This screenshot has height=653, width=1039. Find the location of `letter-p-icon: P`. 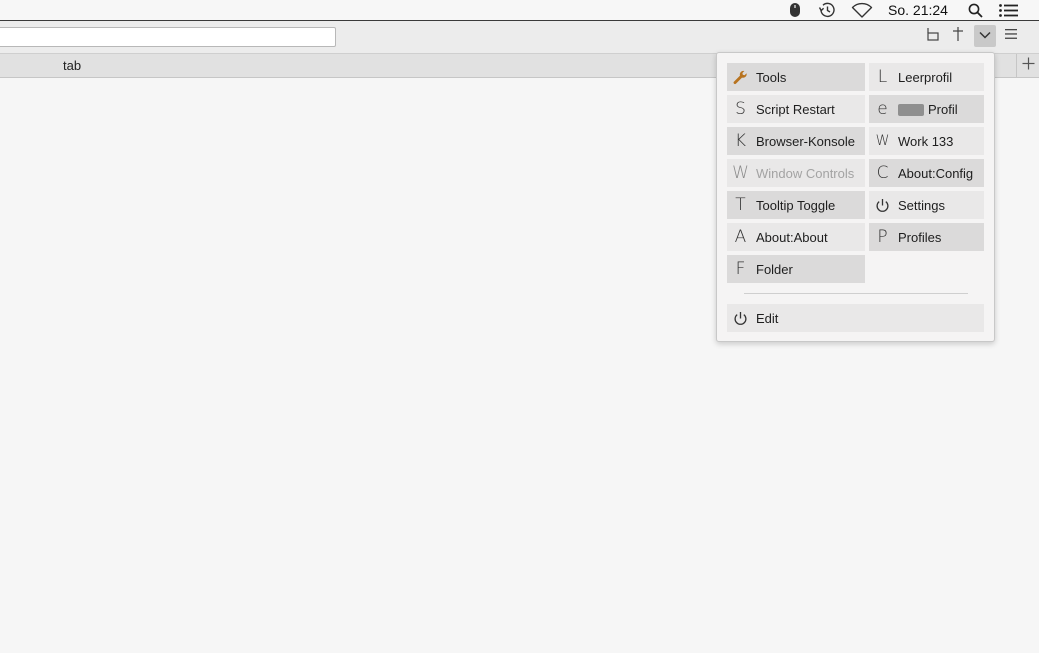

letter-p-icon: P is located at coordinates (882, 237).